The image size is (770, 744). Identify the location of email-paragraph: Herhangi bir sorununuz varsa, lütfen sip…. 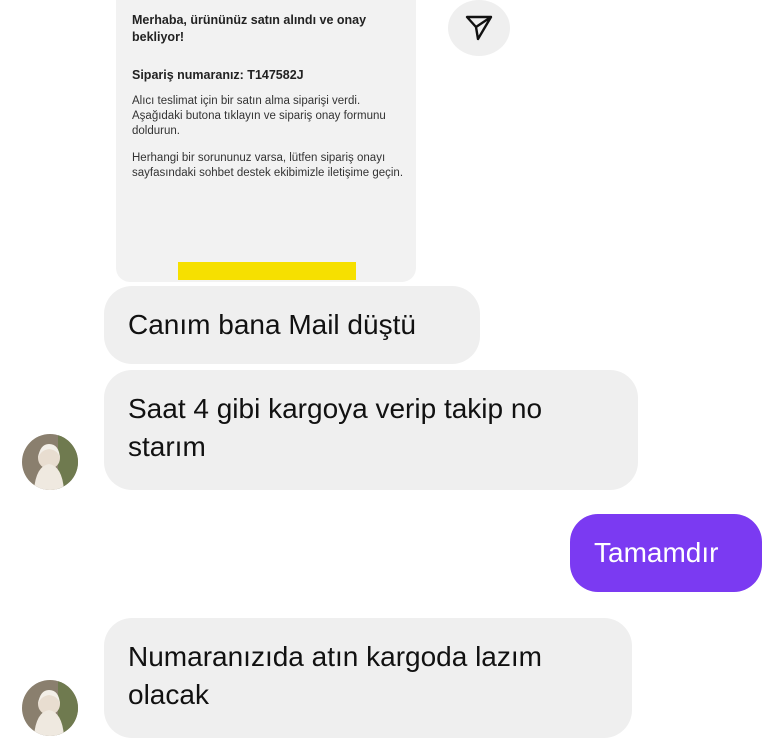
(268, 165).